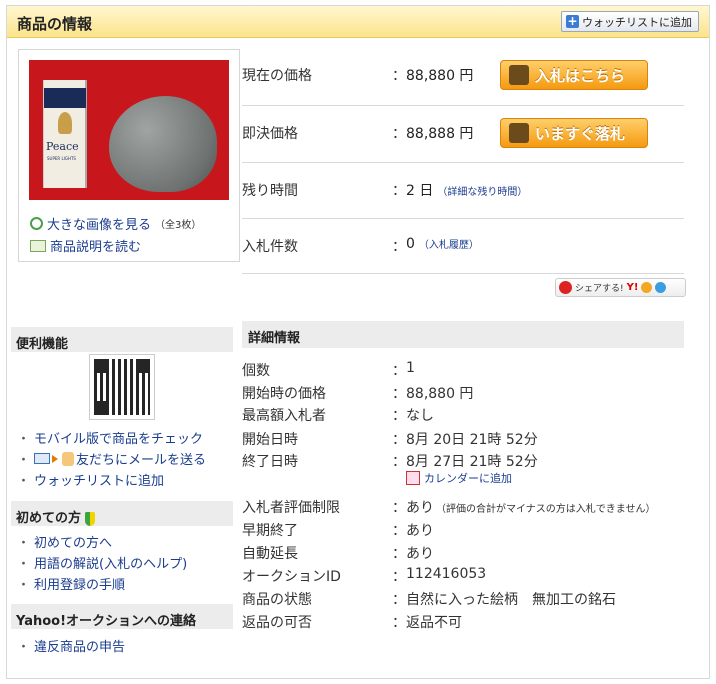 Image resolution: width=716 pixels, height=684 pixels. I want to click on detail-value: 自然に入った絵柄 無加工の銘石, so click(511, 600).